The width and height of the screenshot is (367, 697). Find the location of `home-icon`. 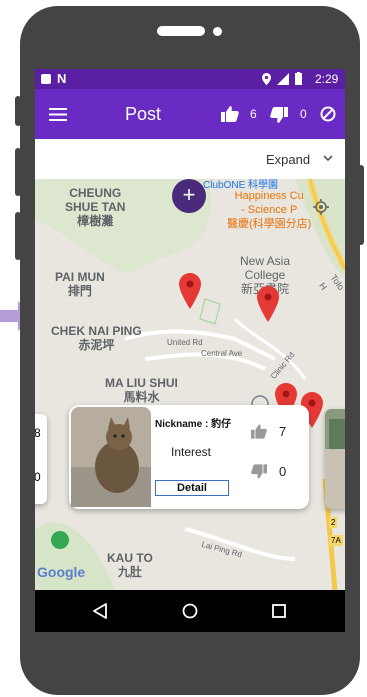

home-icon is located at coordinates (190, 611).